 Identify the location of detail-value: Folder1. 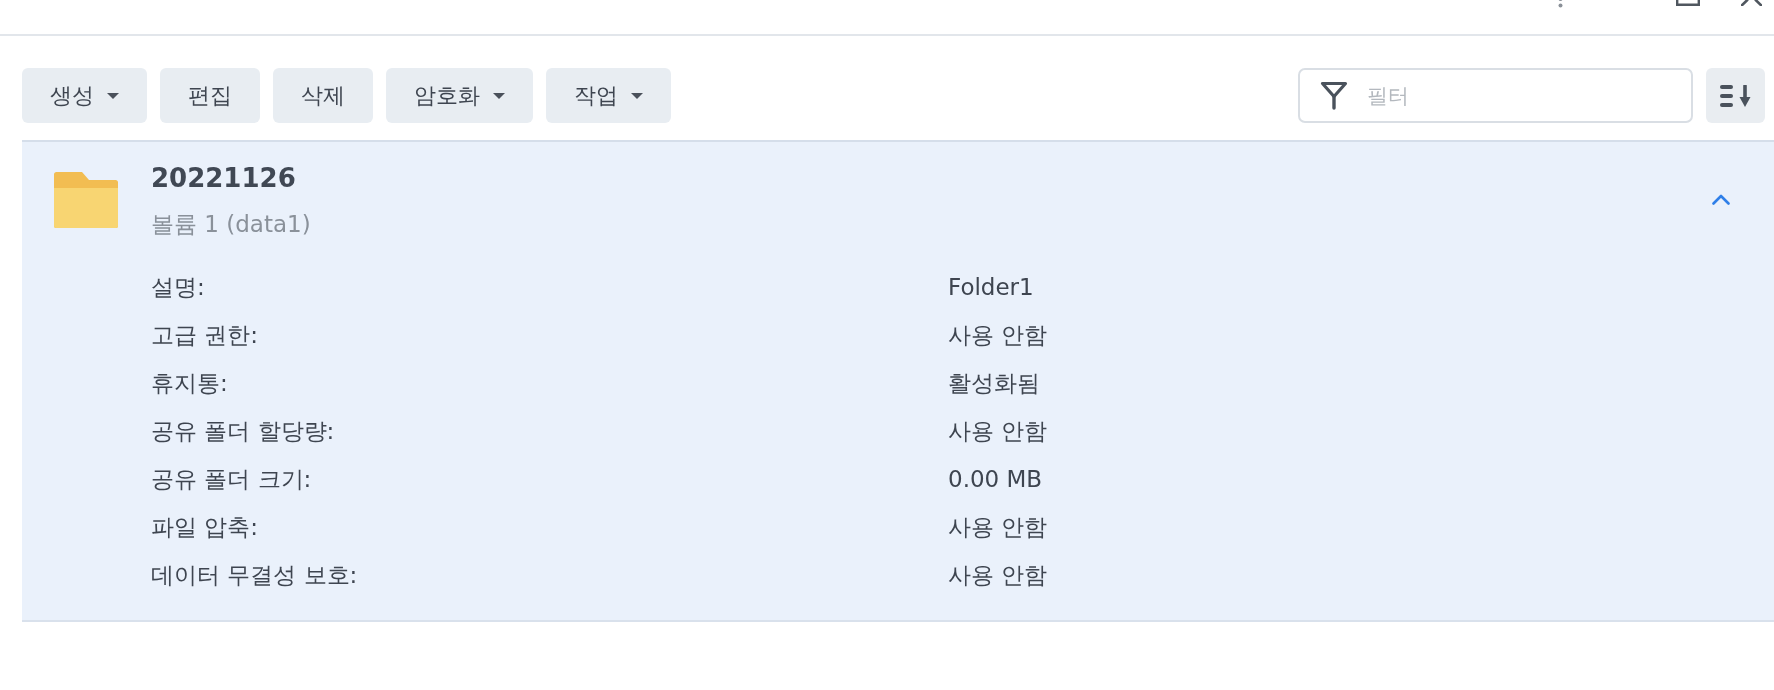
(991, 287).